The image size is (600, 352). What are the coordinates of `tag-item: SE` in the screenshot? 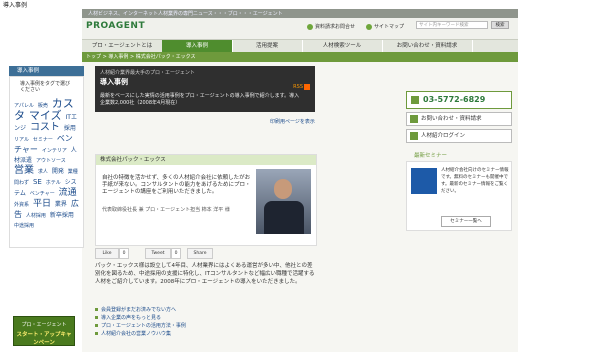 It's located at (37, 182).